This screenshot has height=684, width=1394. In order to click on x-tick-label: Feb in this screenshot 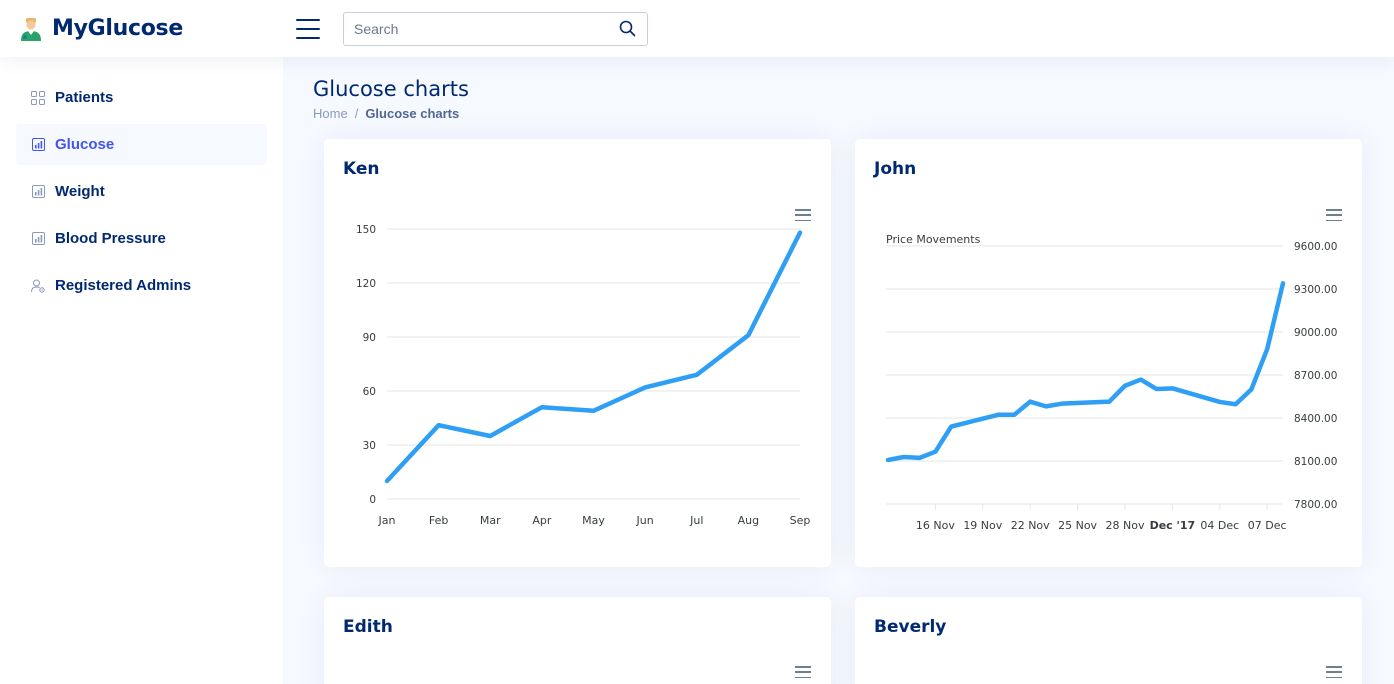, I will do `click(438, 520)`.